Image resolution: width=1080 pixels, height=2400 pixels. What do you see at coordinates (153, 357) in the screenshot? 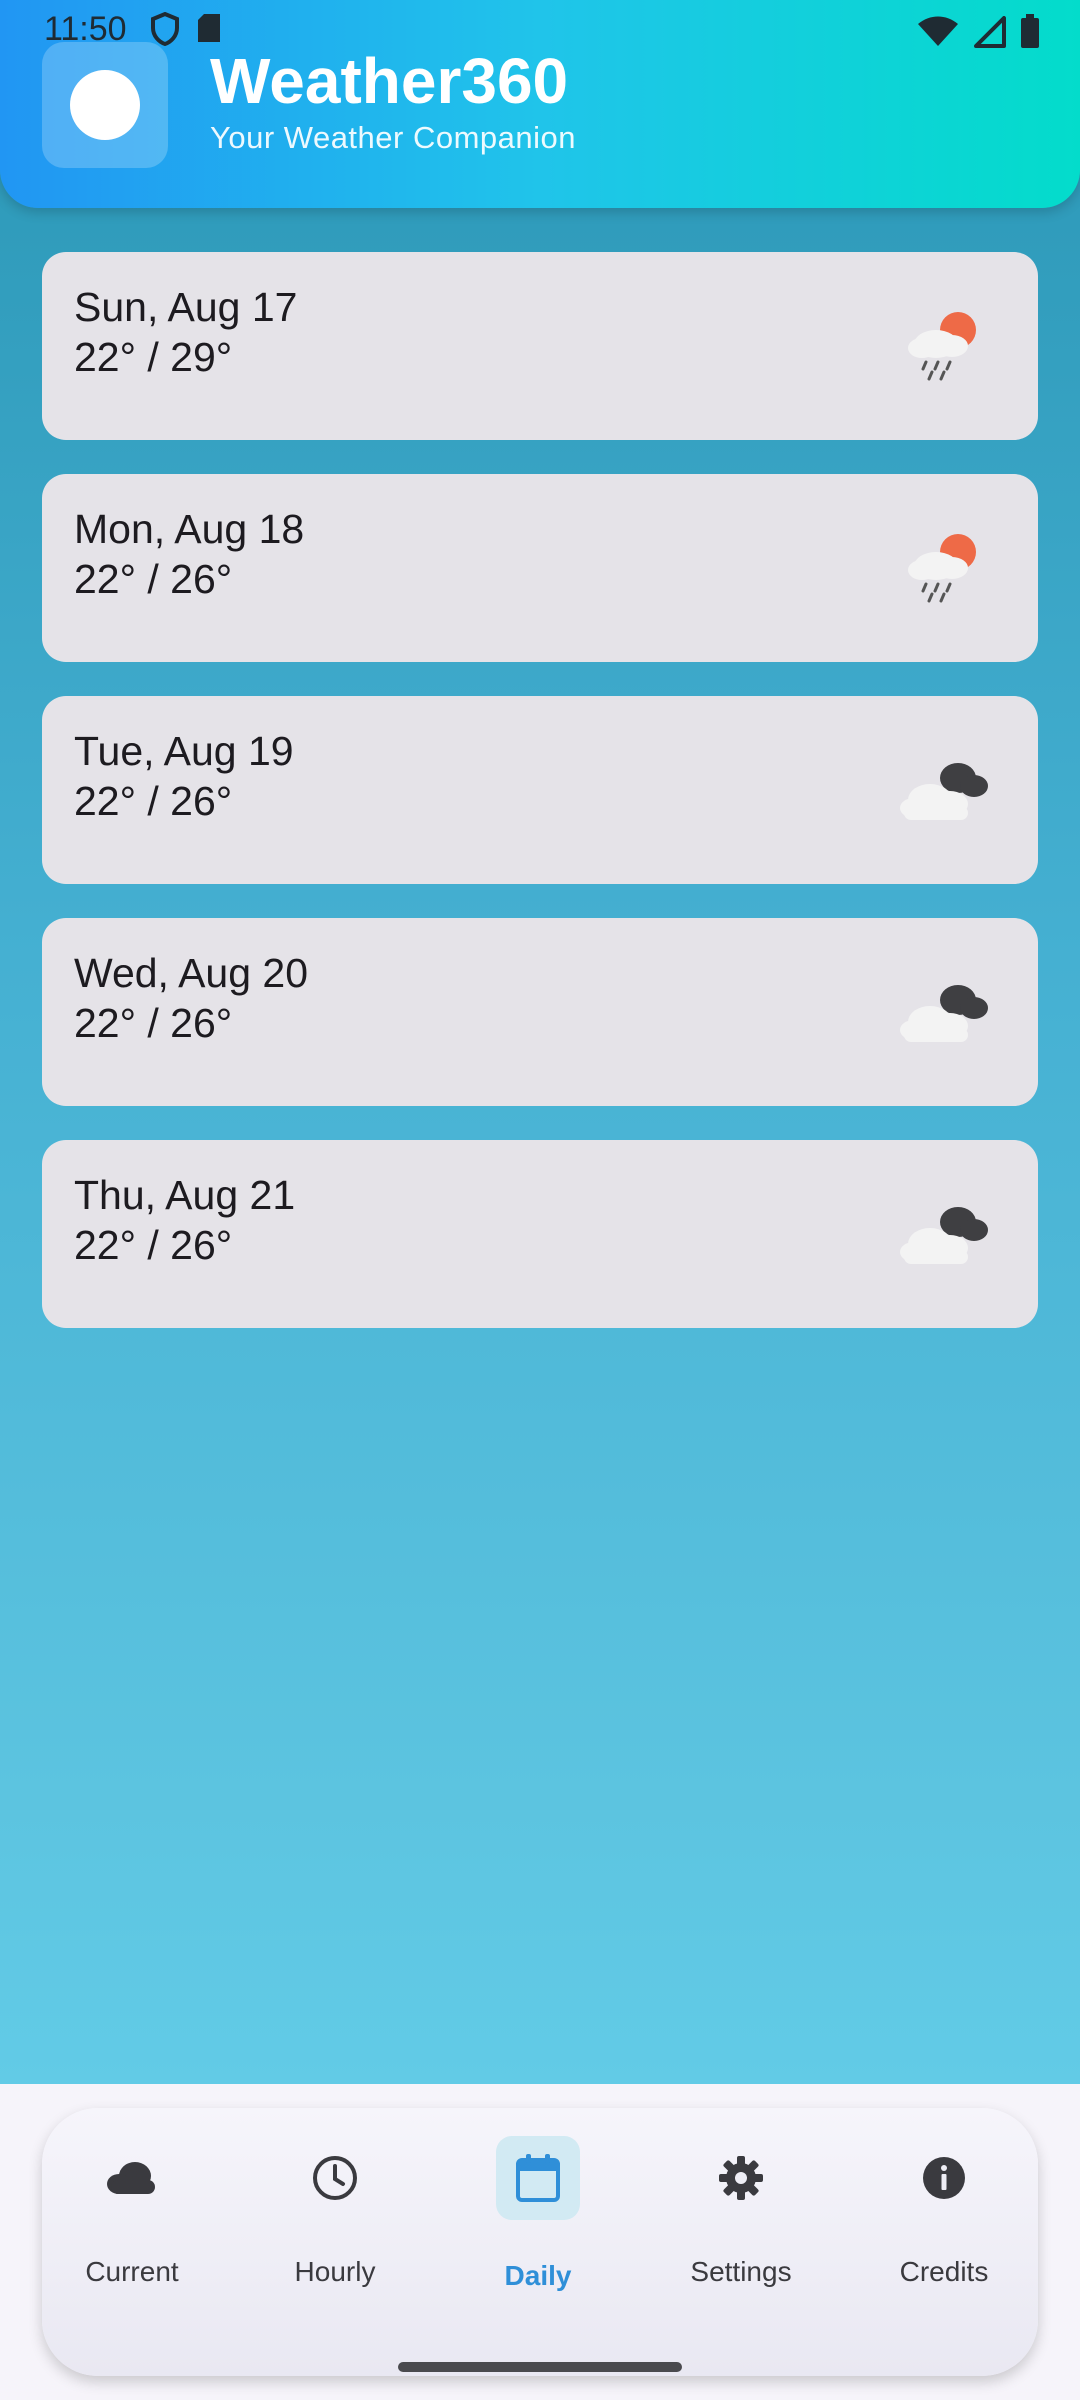
I see `forecast-temp: 22° / 29°` at bounding box center [153, 357].